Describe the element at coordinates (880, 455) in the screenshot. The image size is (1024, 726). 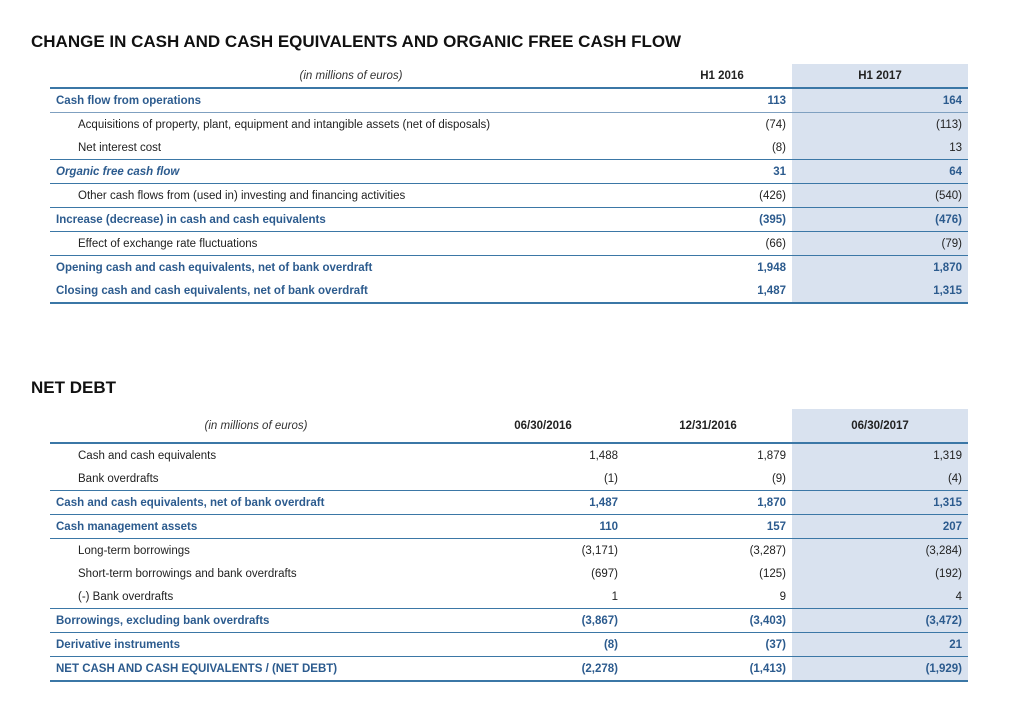
I see `cell-value: 1,319` at that location.